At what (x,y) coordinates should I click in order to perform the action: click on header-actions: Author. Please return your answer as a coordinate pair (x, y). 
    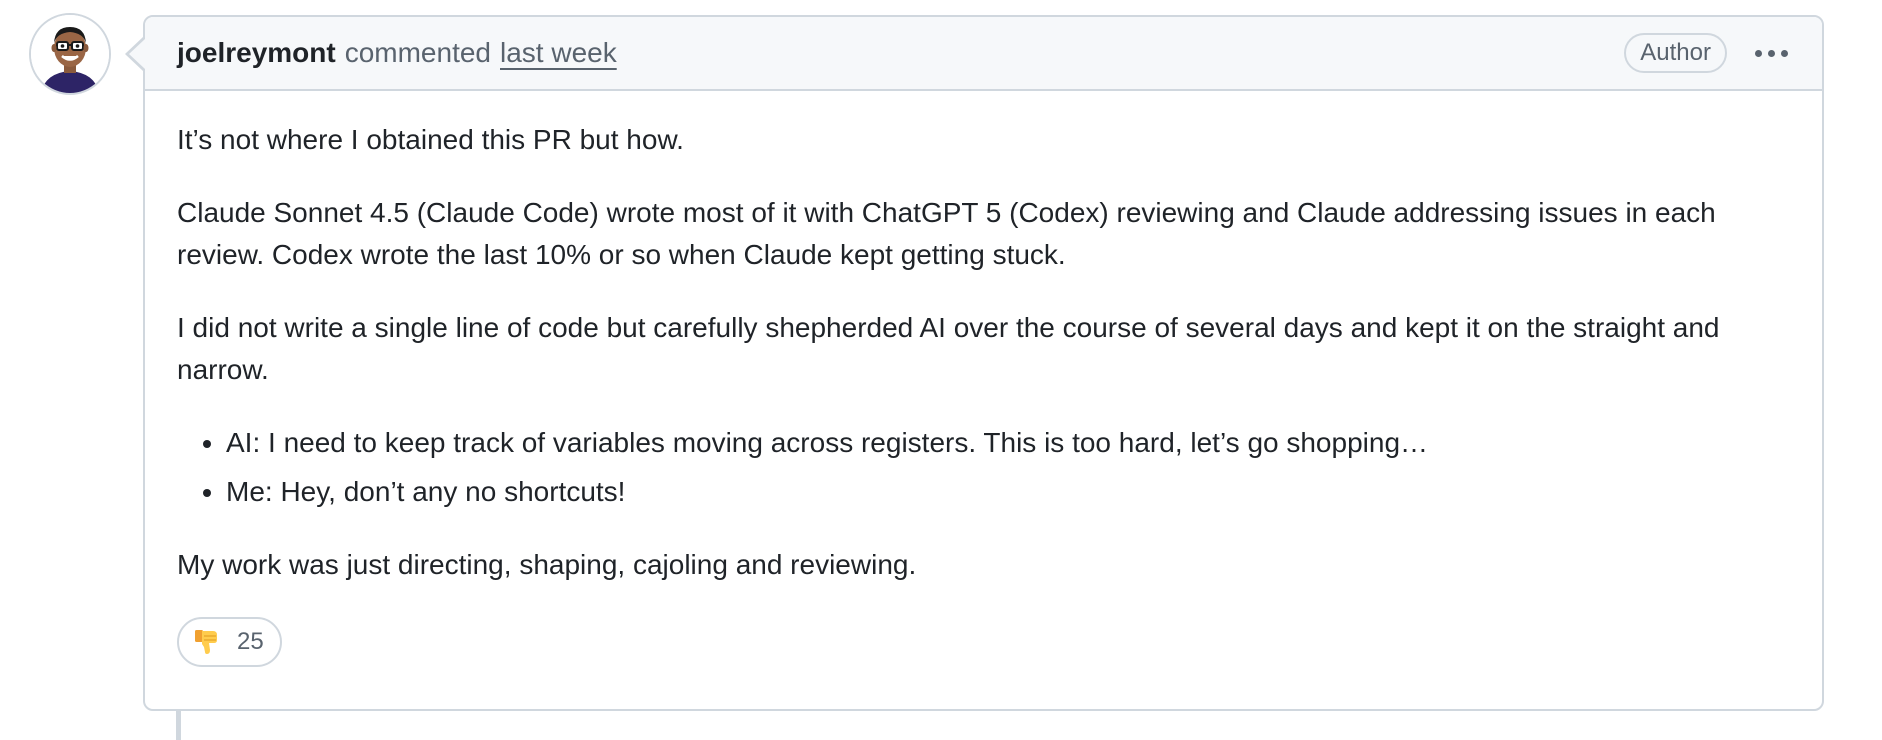
    Looking at the image, I should click on (1707, 53).